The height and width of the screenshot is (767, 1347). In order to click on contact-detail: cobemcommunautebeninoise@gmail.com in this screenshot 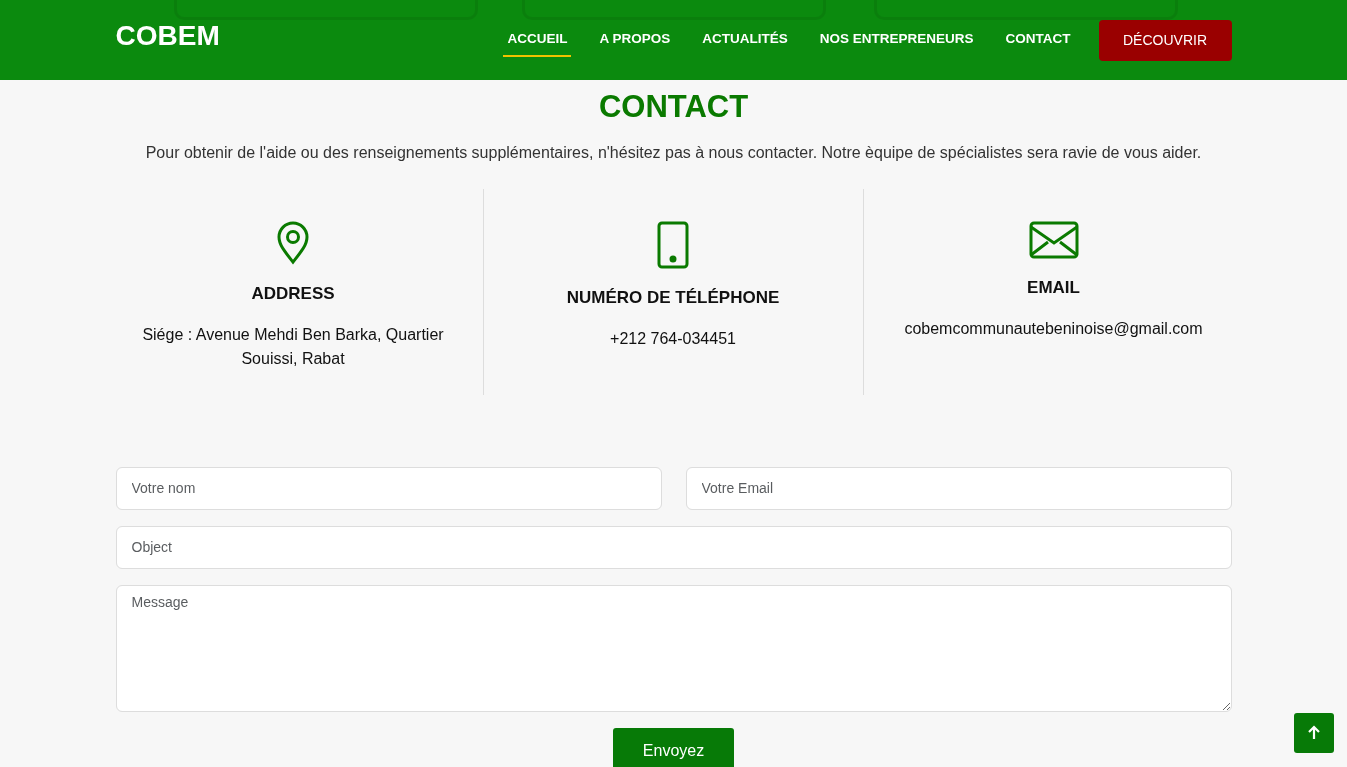, I will do `click(1053, 328)`.